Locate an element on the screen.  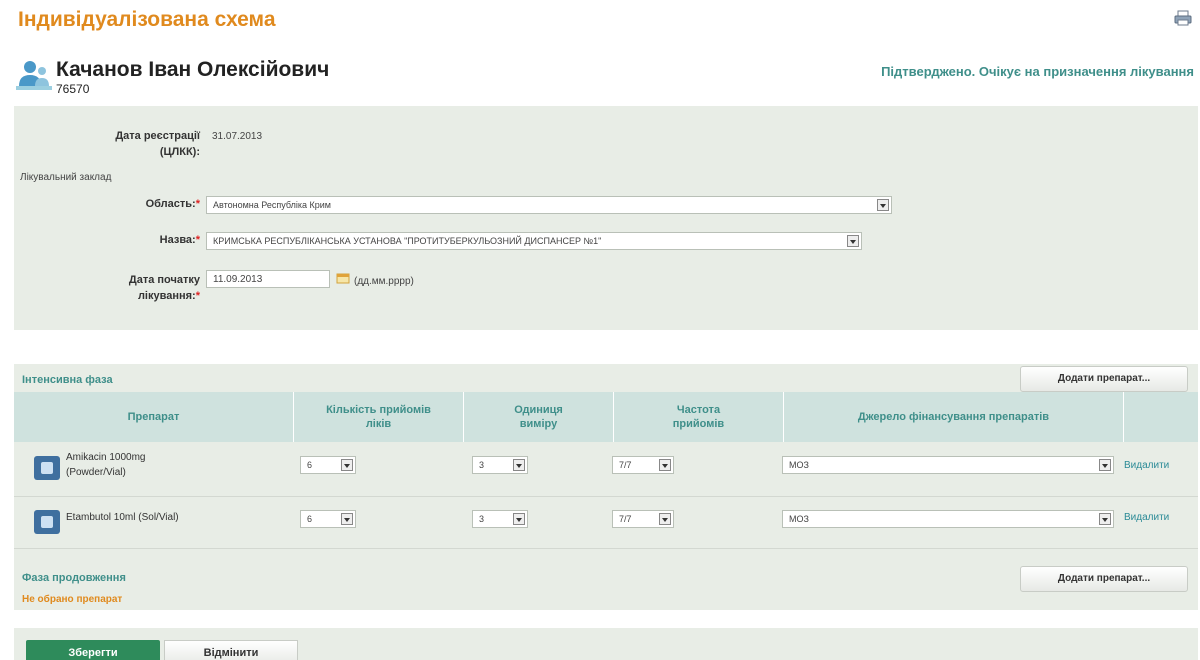
patient-avatar-icon is located at coordinates (34, 75).